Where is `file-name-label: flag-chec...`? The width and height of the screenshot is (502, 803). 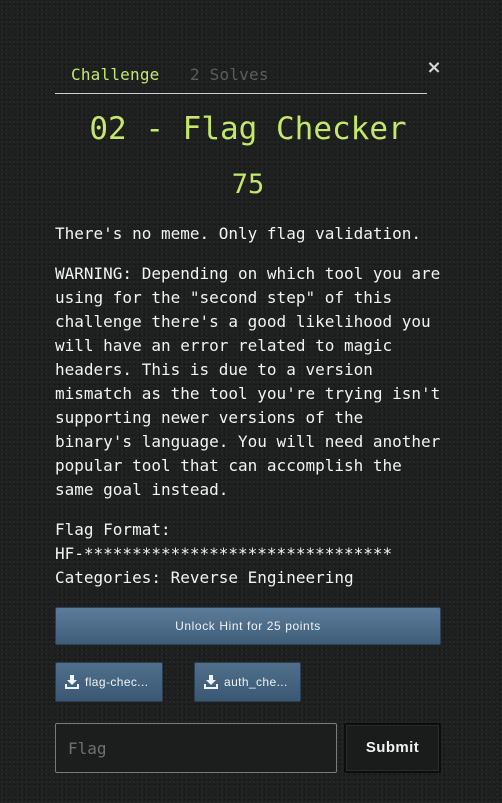 file-name-label: flag-chec... is located at coordinates (117, 682).